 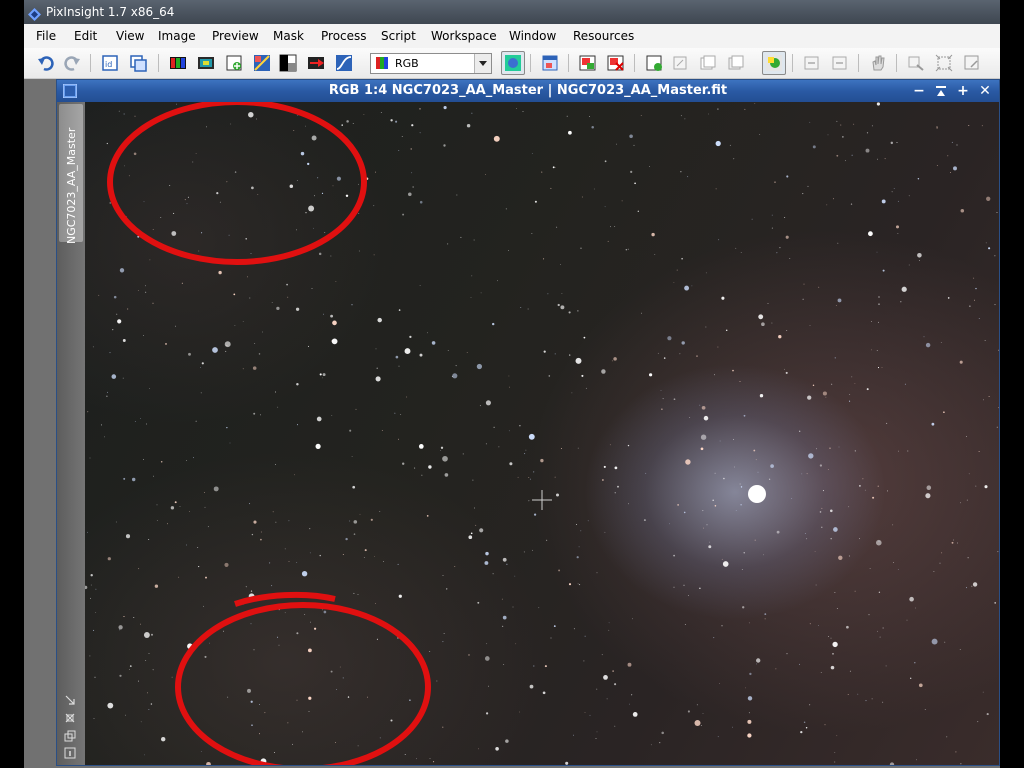 I want to click on readout-icon, so click(x=916, y=63).